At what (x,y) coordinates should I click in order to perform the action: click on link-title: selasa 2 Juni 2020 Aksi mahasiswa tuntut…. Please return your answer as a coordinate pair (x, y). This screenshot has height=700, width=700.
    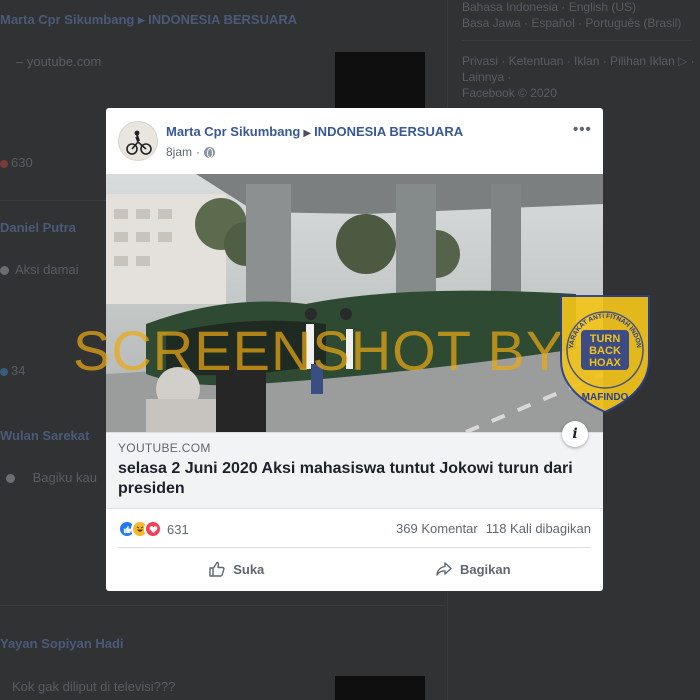
    Looking at the image, I should click on (353, 479).